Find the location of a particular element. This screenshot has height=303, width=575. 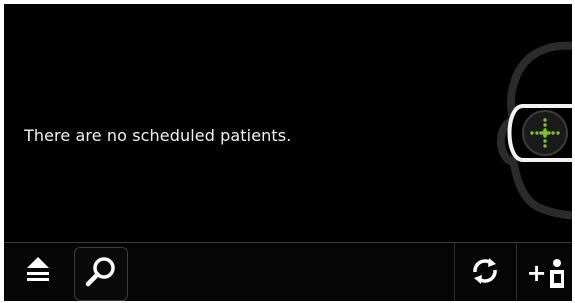

add-patient-icon: + is located at coordinates (545, 273).